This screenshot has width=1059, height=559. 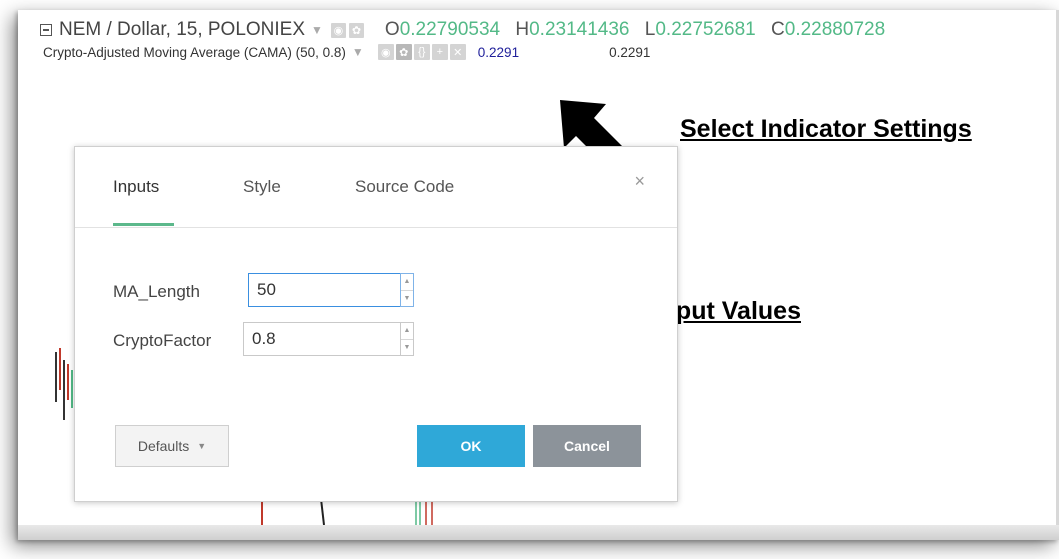 I want to click on ok-button: OK, so click(x=471, y=446).